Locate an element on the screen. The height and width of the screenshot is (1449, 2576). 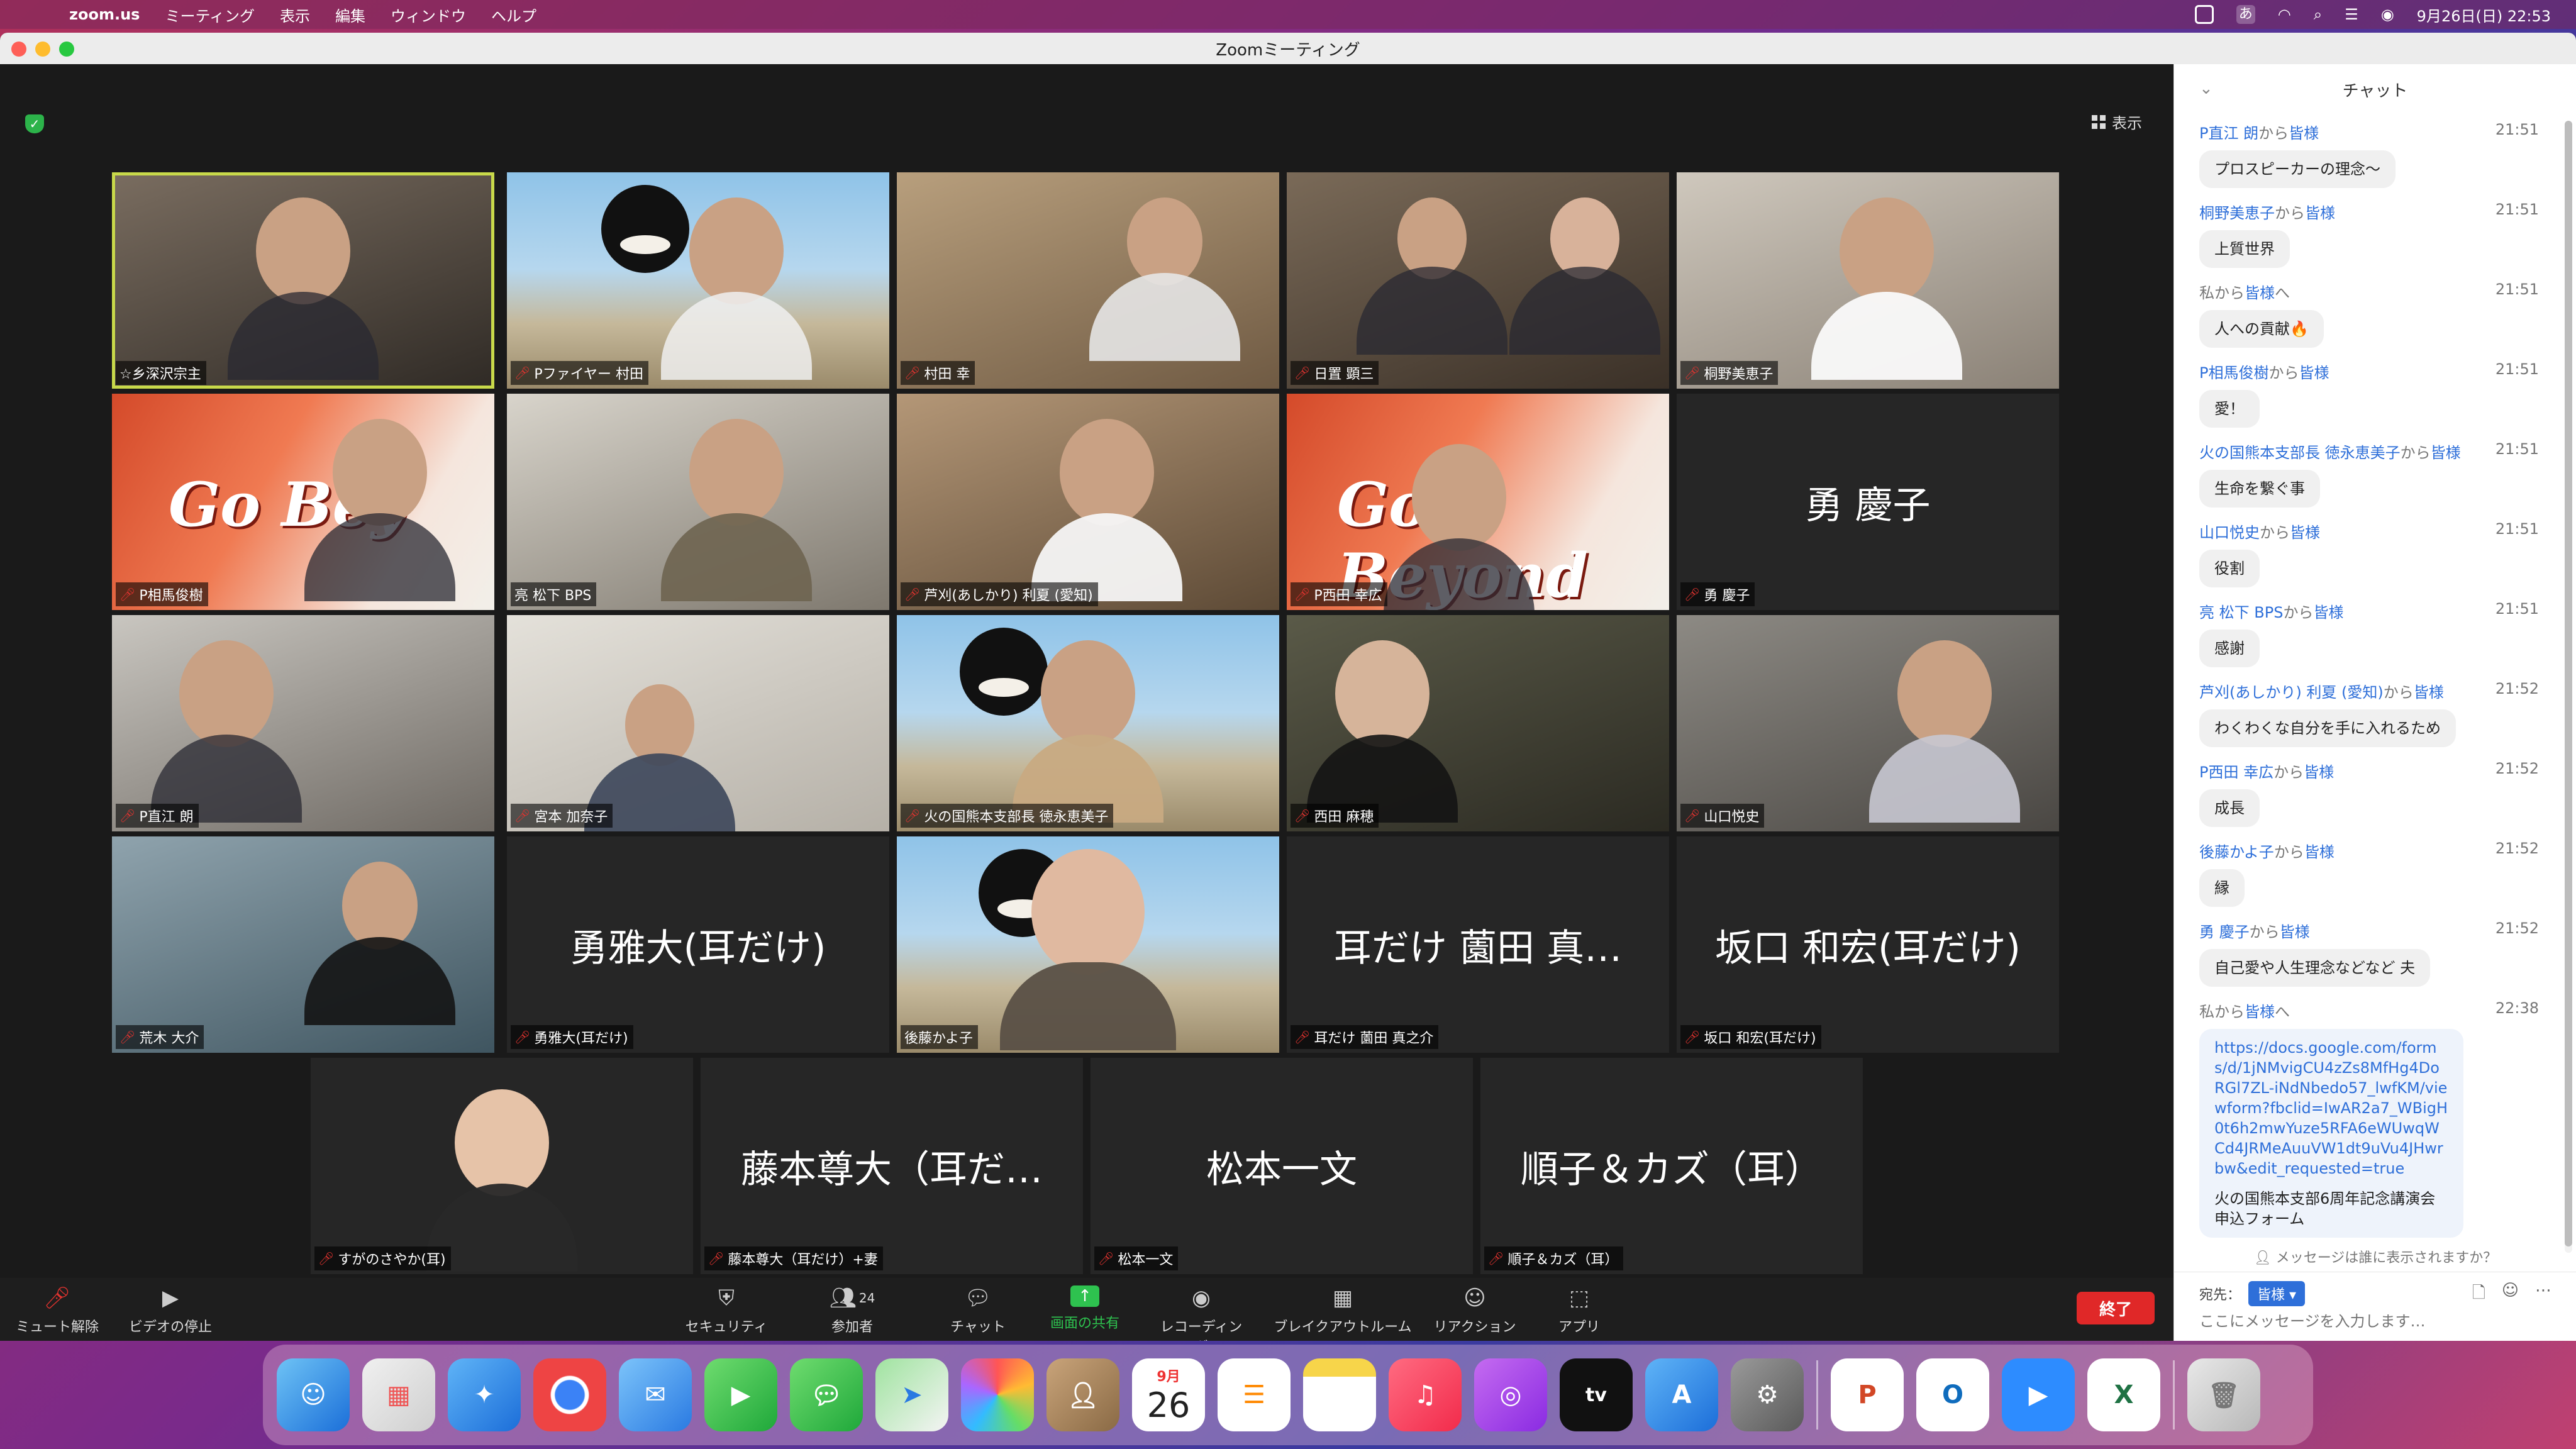
chat-sender: P西田 幸広 is located at coordinates (2236, 772).